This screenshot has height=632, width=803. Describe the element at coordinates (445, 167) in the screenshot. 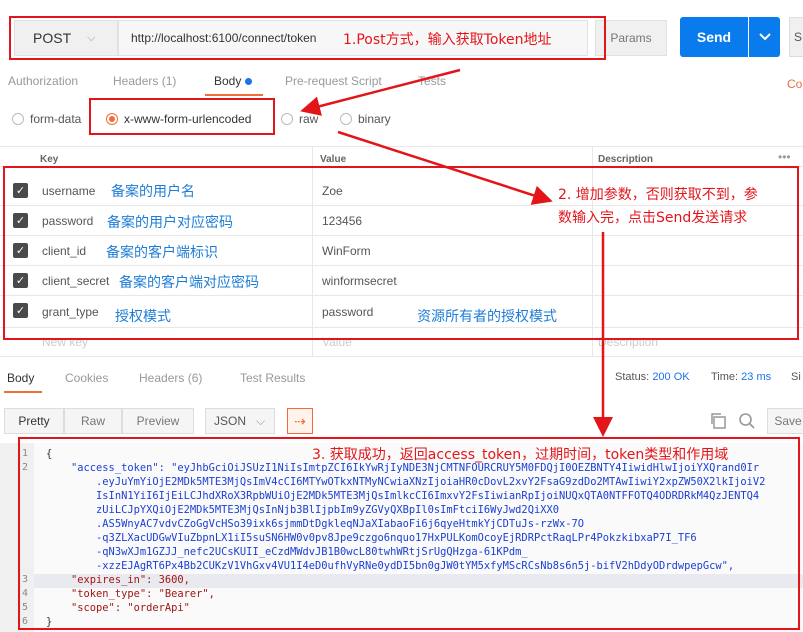

I see `arrow-to-params` at that location.